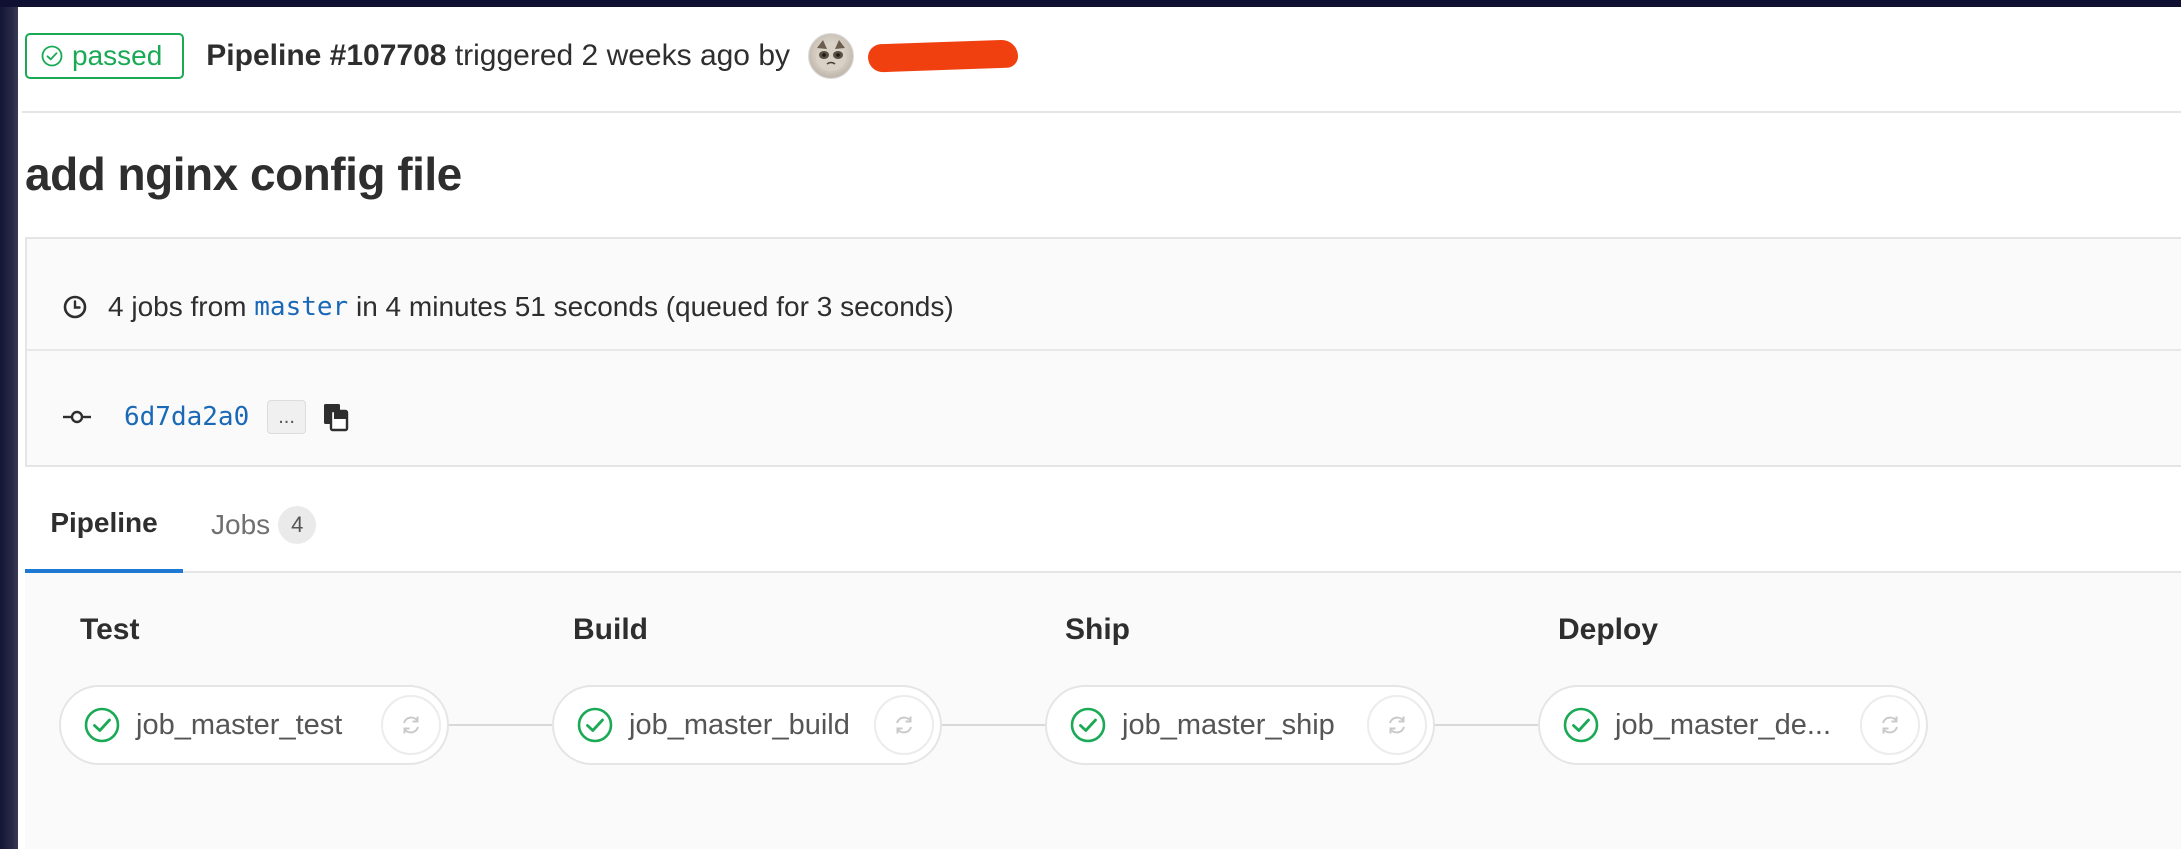  What do you see at coordinates (1097, 629) in the screenshot?
I see `stage-title-ship: Ship` at bounding box center [1097, 629].